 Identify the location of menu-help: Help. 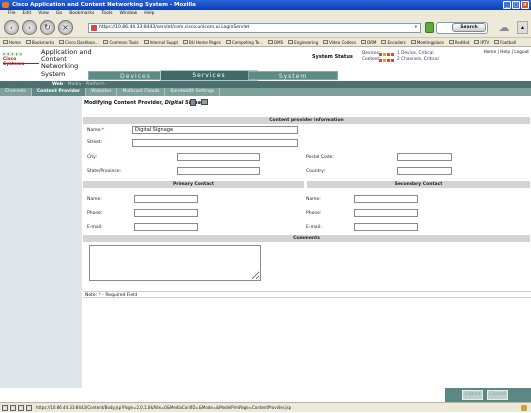
(149, 14).